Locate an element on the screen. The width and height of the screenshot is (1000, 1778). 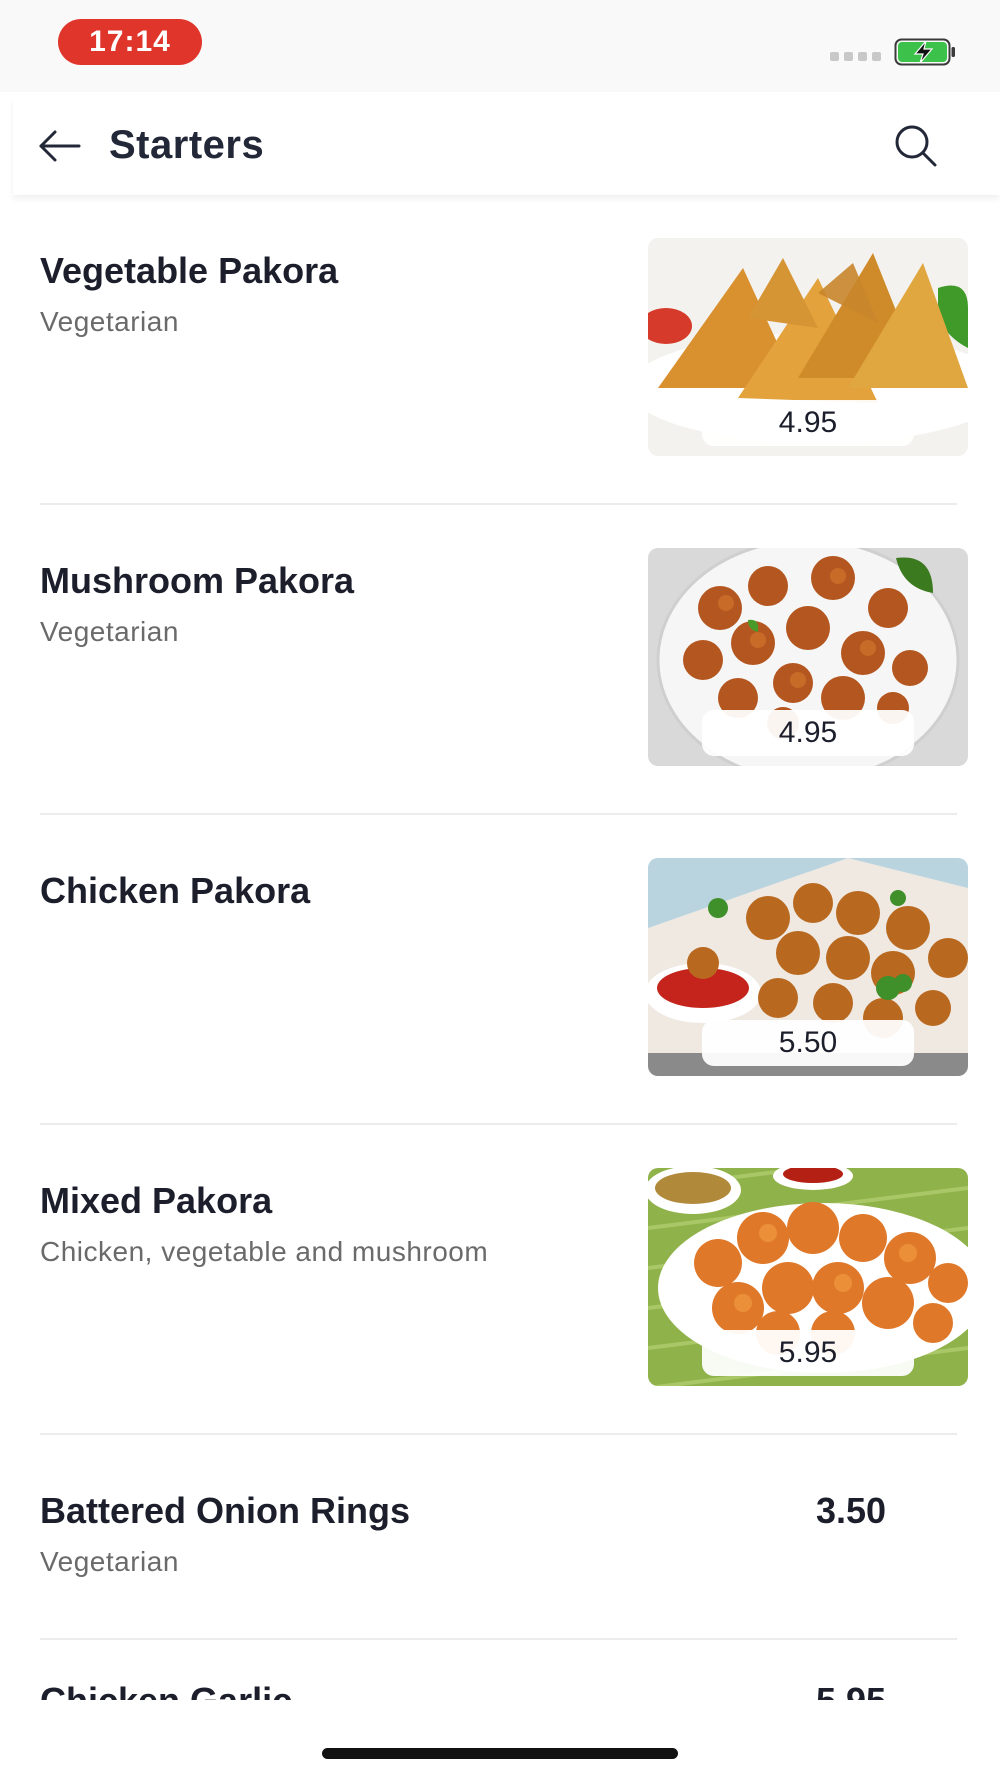
item-description: Chicken, vegetable and mushroom is located at coordinates (264, 1251).